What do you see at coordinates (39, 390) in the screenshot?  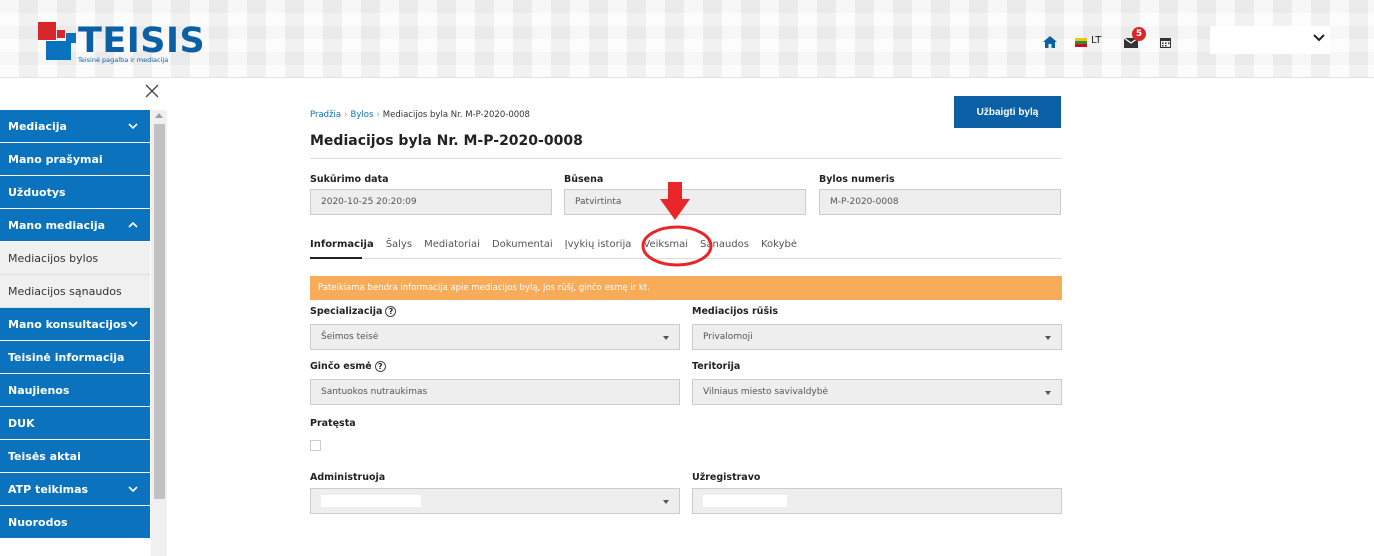 I see `sidebar-item-label: Naujienos` at bounding box center [39, 390].